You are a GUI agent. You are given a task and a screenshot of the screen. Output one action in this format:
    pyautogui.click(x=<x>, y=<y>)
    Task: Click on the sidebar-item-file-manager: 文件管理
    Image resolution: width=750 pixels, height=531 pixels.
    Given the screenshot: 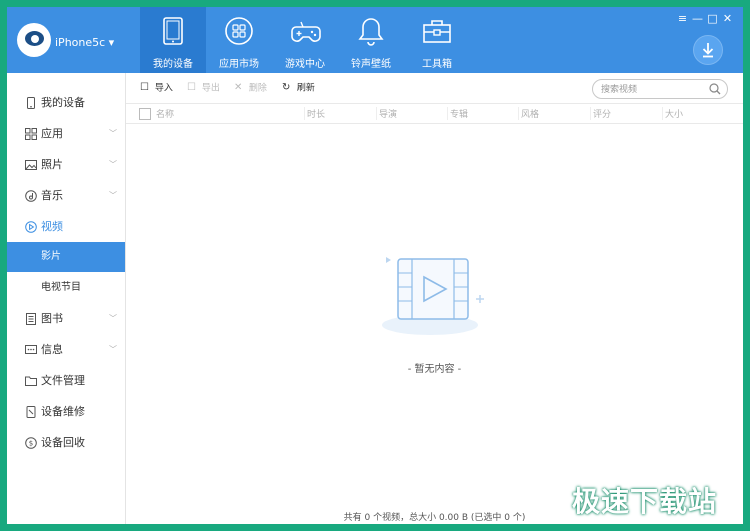 What is the action you would take?
    pyautogui.click(x=66, y=381)
    